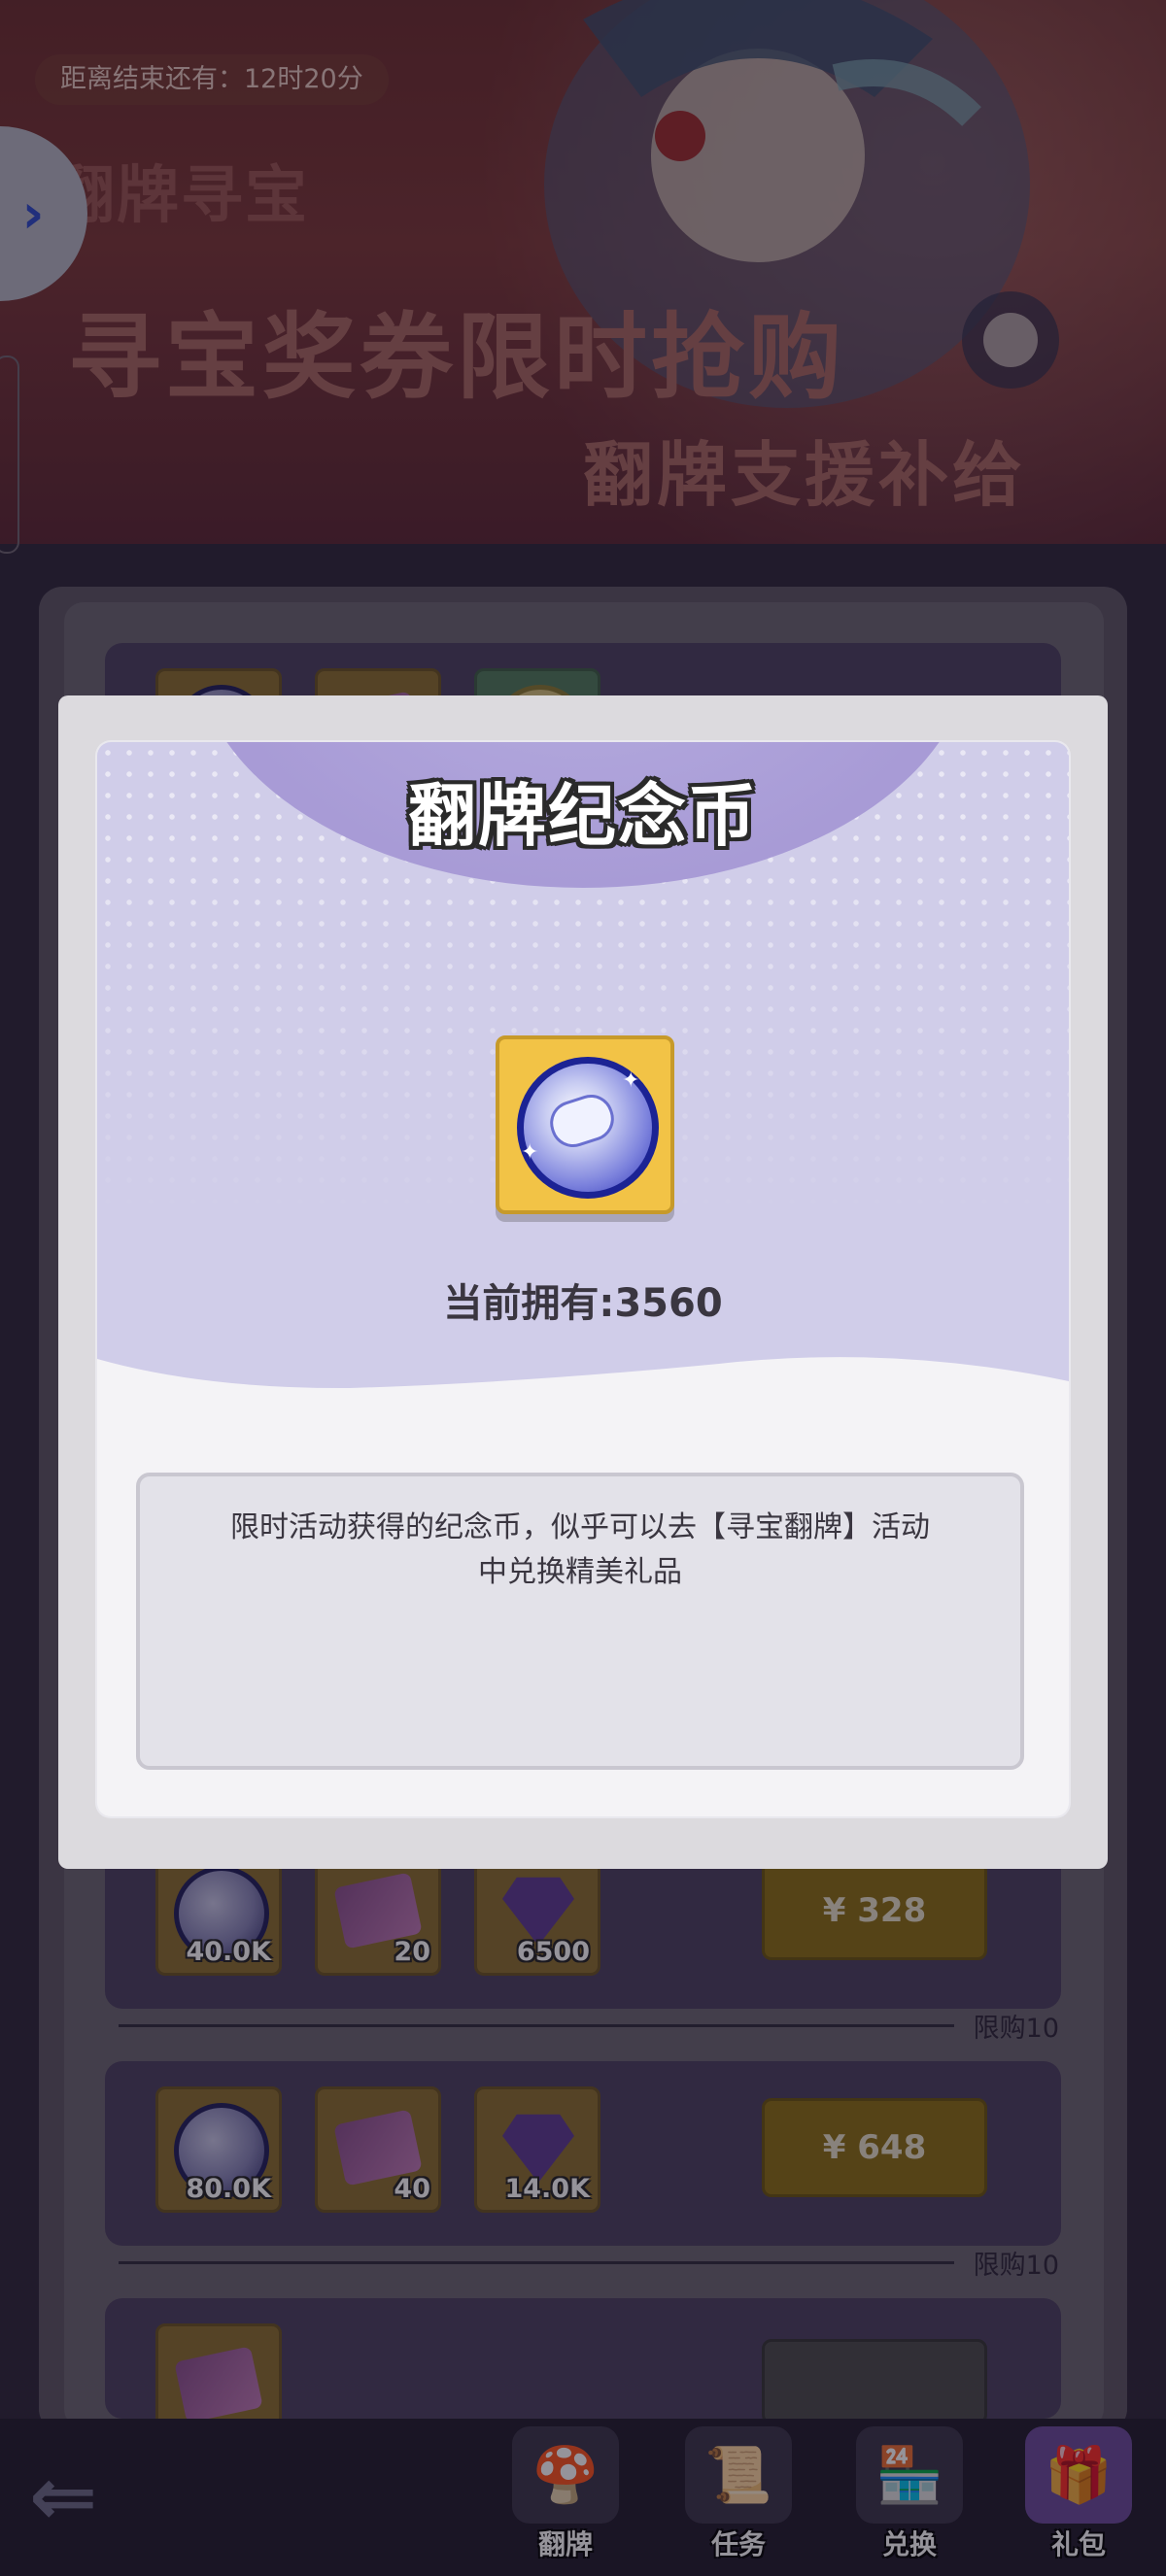 Image resolution: width=1166 pixels, height=2576 pixels. I want to click on description-line: 中兑换精美礼品, so click(580, 1572).